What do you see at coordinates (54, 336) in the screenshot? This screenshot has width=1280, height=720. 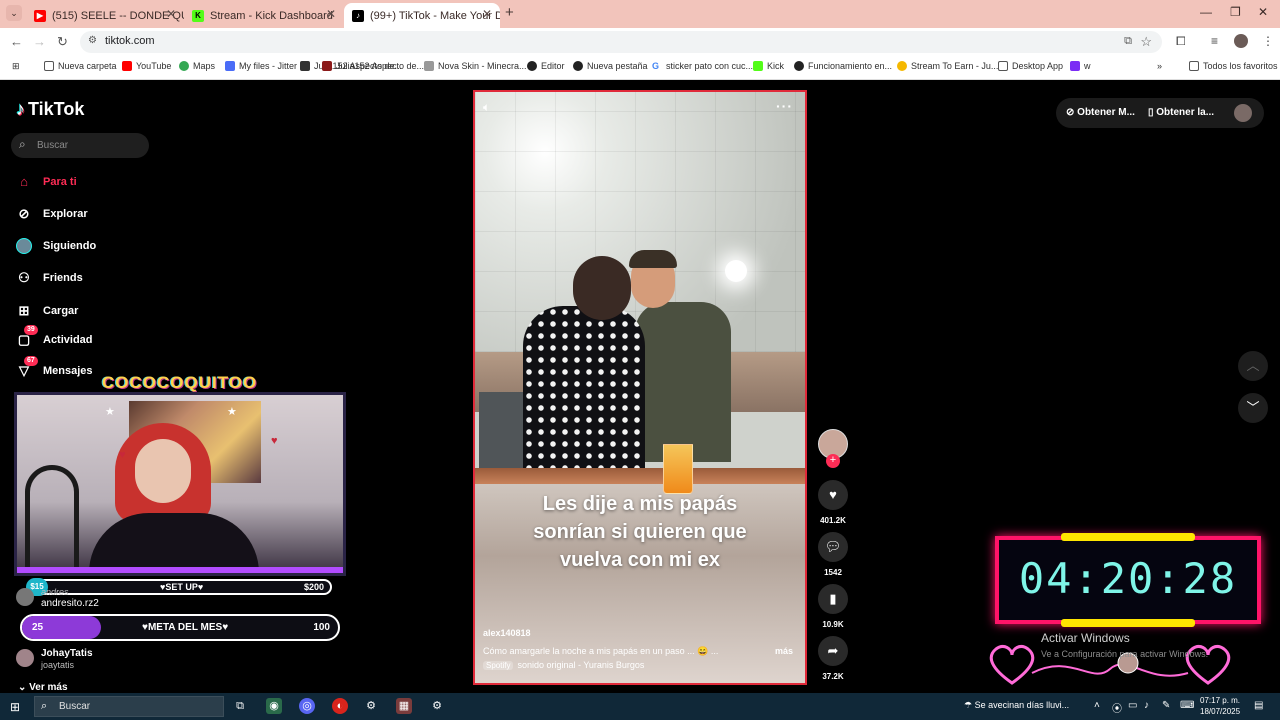 I see `nav-actividad: ▢ 39 Actividad` at bounding box center [54, 336].